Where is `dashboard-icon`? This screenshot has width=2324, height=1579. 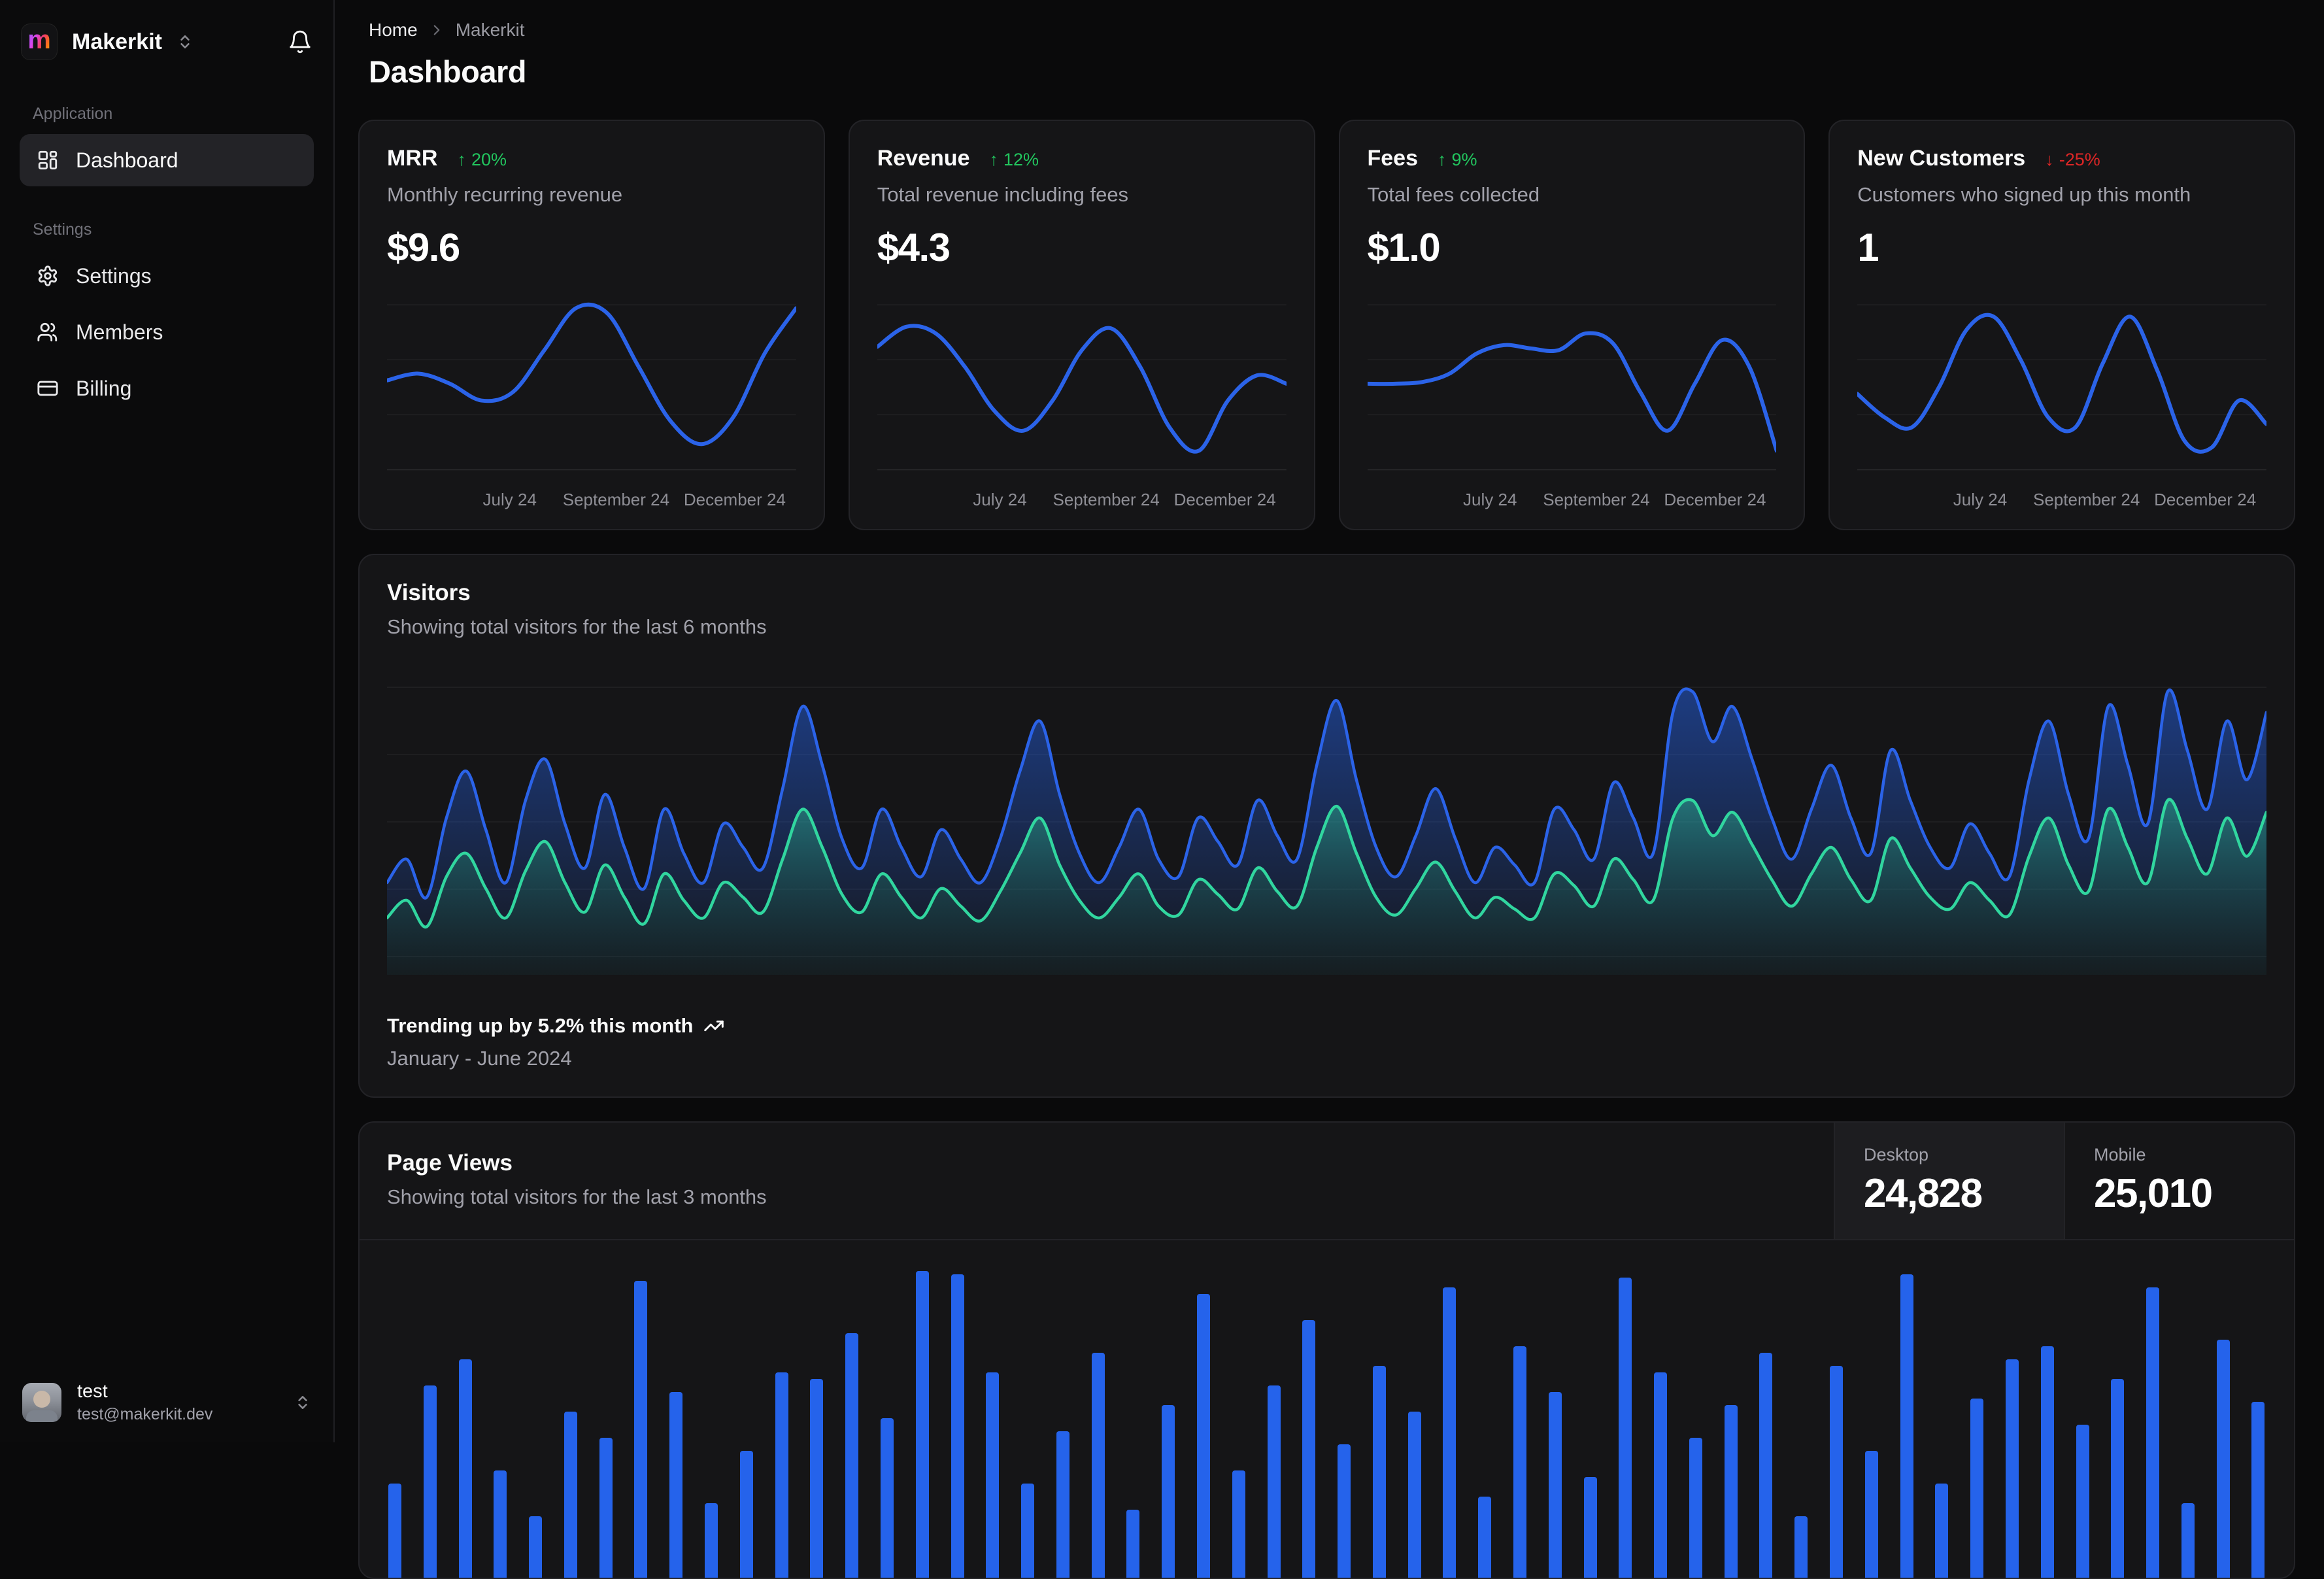 dashboard-icon is located at coordinates (48, 160).